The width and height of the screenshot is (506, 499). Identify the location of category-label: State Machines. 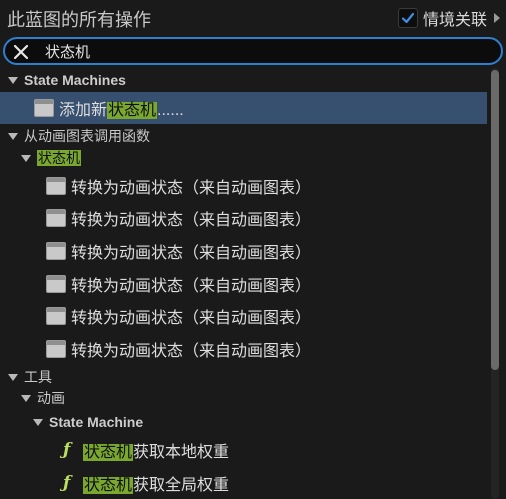
(75, 80).